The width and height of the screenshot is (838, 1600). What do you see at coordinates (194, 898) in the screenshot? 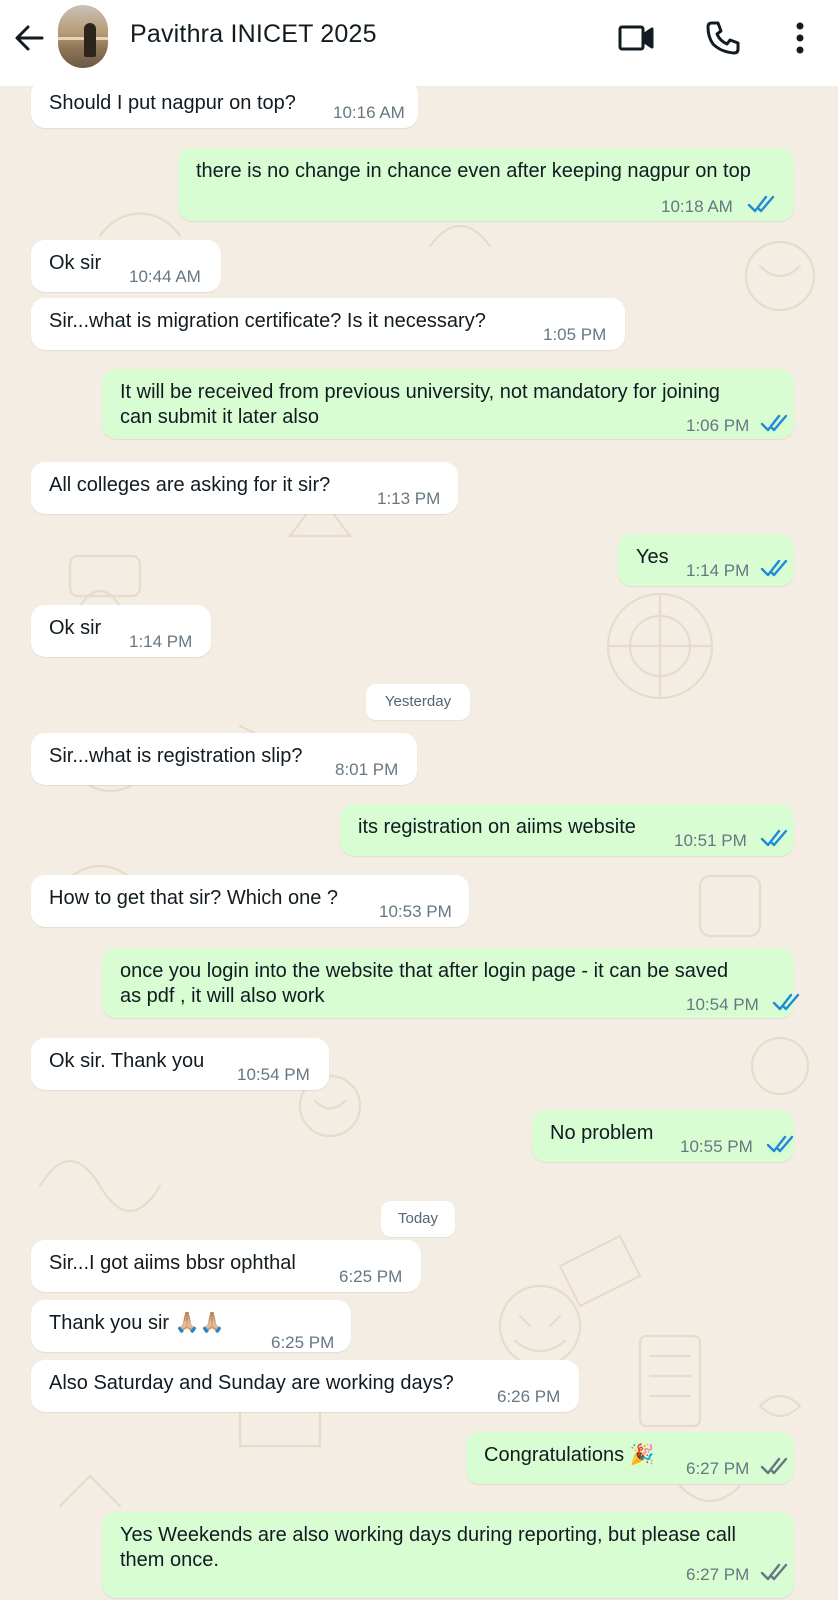
I see `message-text: How to get that sir? Which one ?` at bounding box center [194, 898].